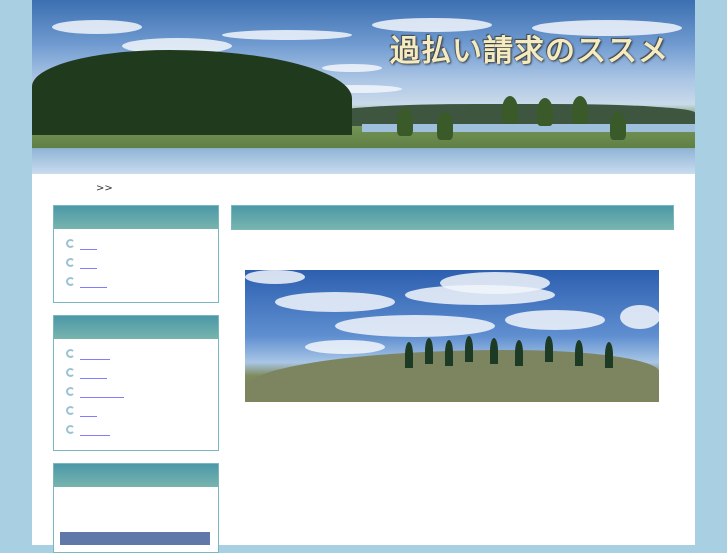  What do you see at coordinates (135, 538) in the screenshot?
I see `sidebar-banner` at bounding box center [135, 538].